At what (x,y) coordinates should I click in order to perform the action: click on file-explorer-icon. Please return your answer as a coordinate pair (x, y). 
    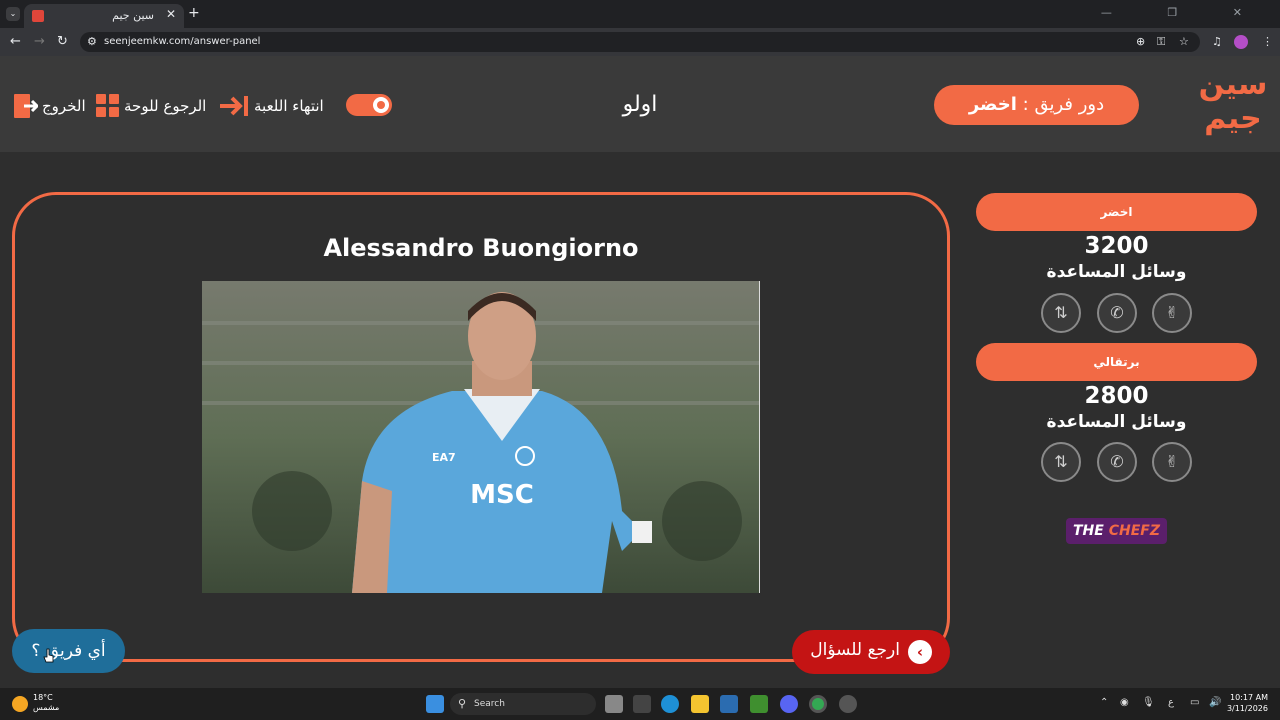
    Looking at the image, I should click on (700, 704).